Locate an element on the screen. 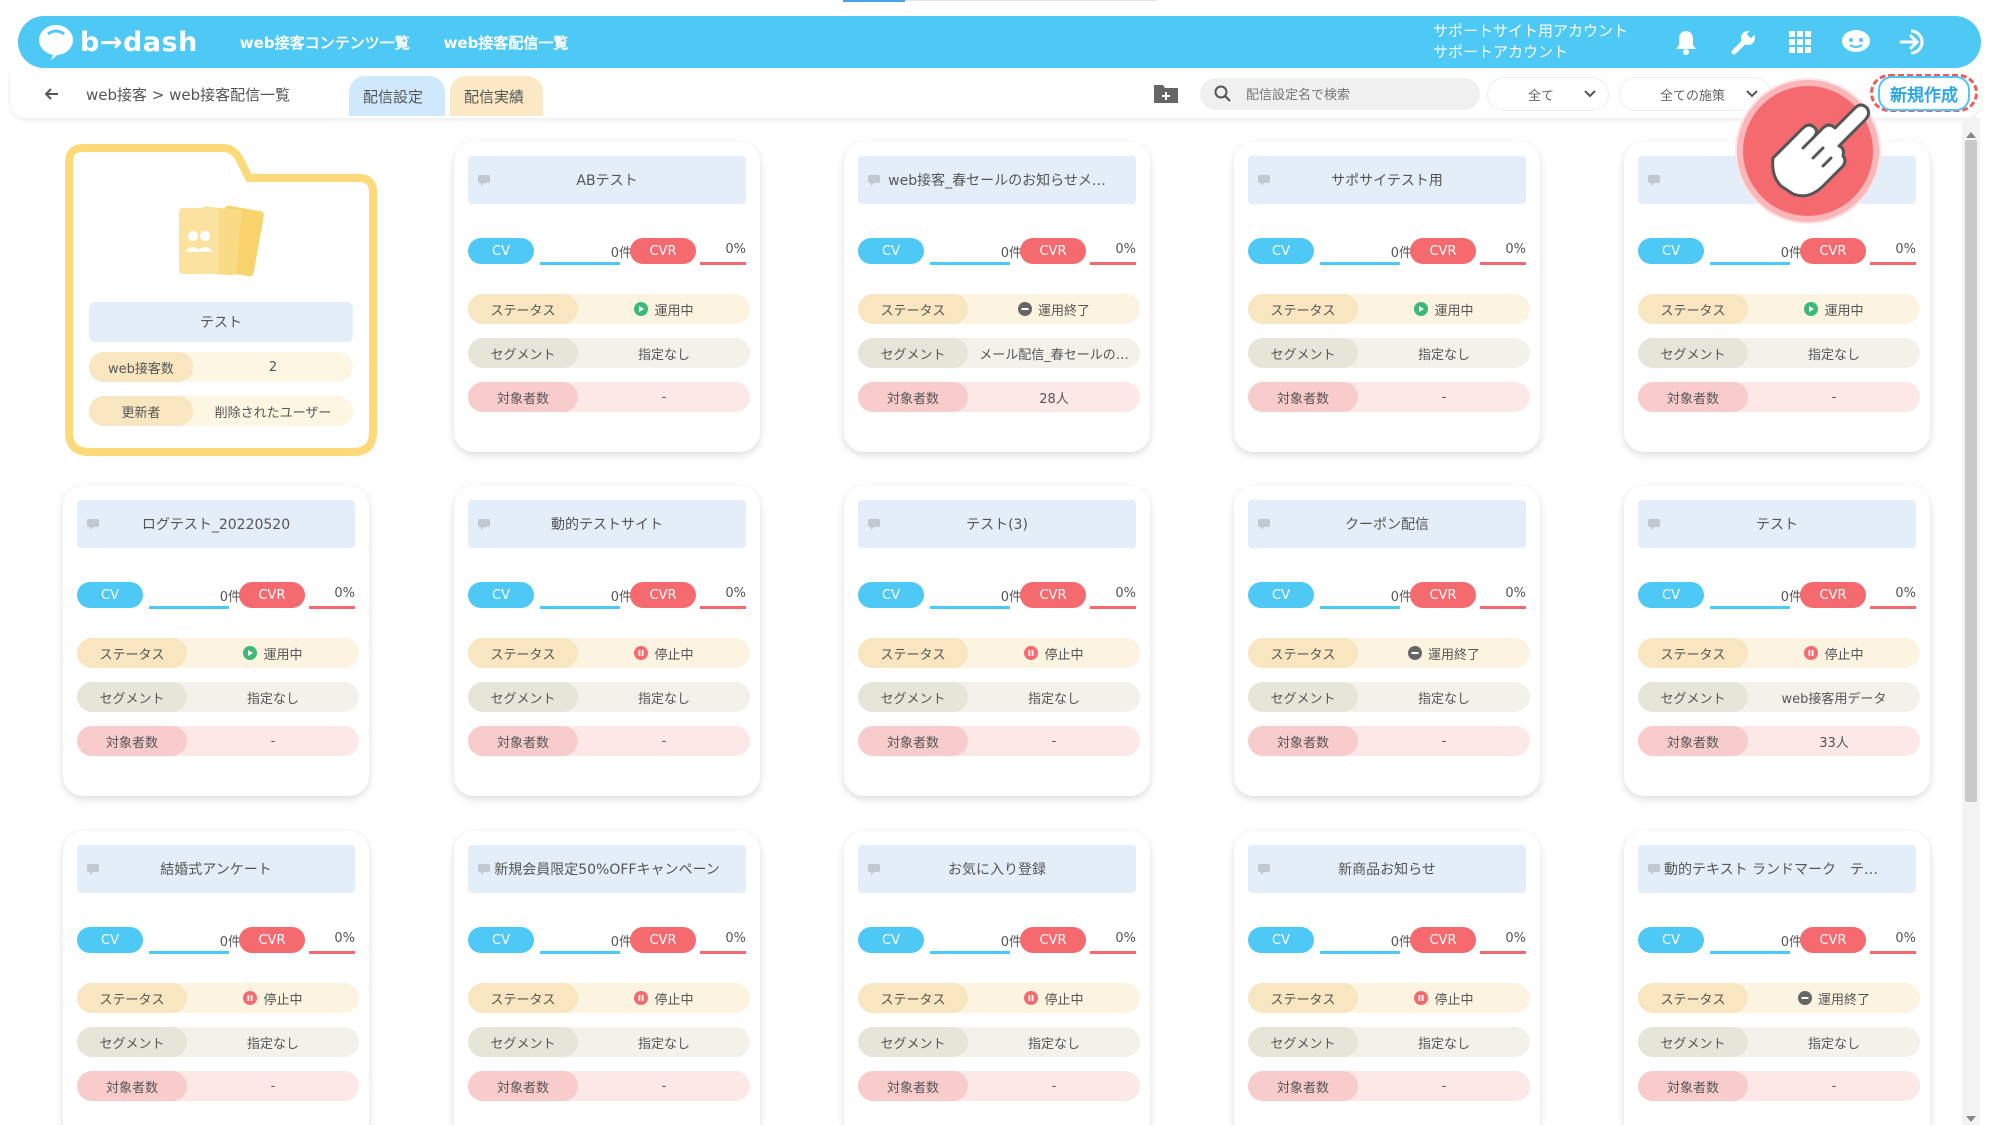  back-arrow-icon is located at coordinates (52, 94).